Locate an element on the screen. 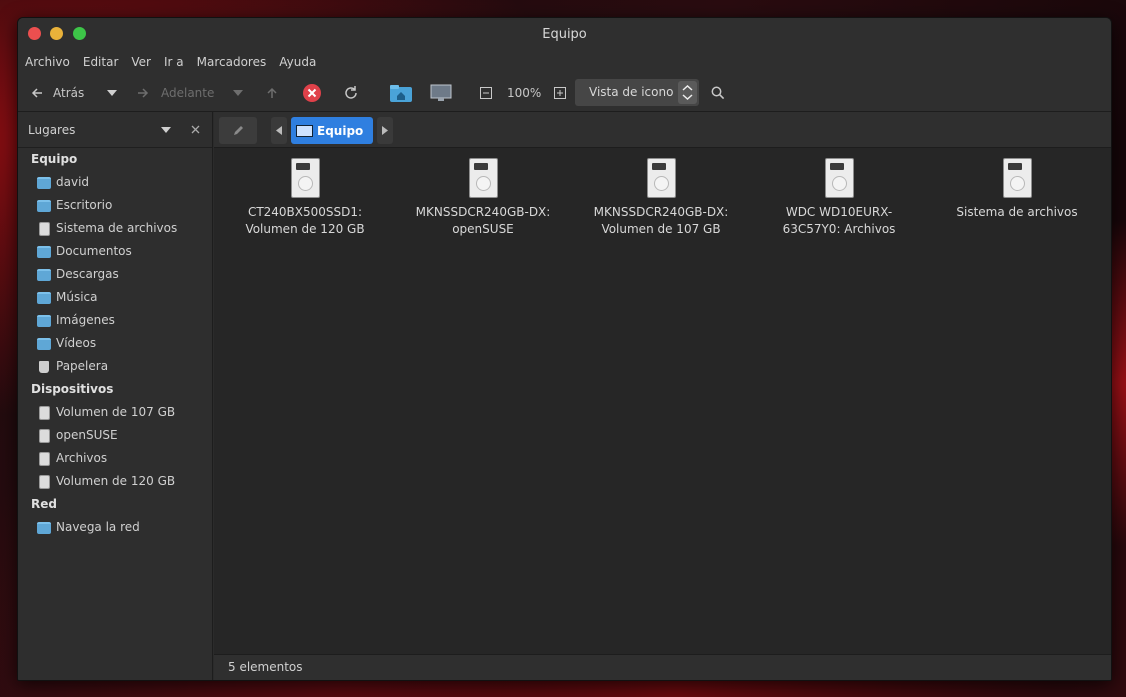 The image size is (1126, 697). sidebar-item-label: david is located at coordinates (73, 182).